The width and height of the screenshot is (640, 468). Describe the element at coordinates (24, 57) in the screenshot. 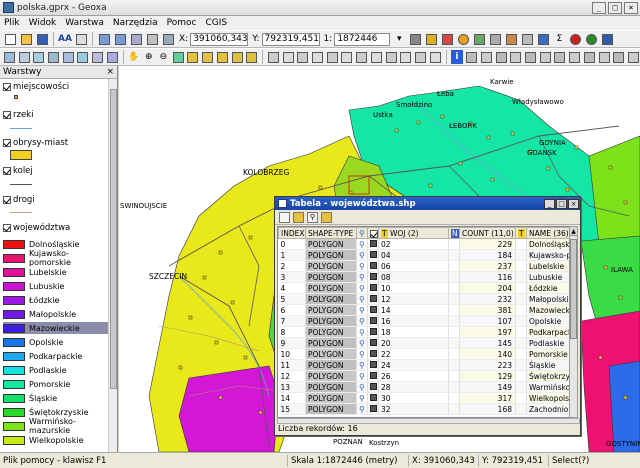

I see `layer-remove-icon` at that location.